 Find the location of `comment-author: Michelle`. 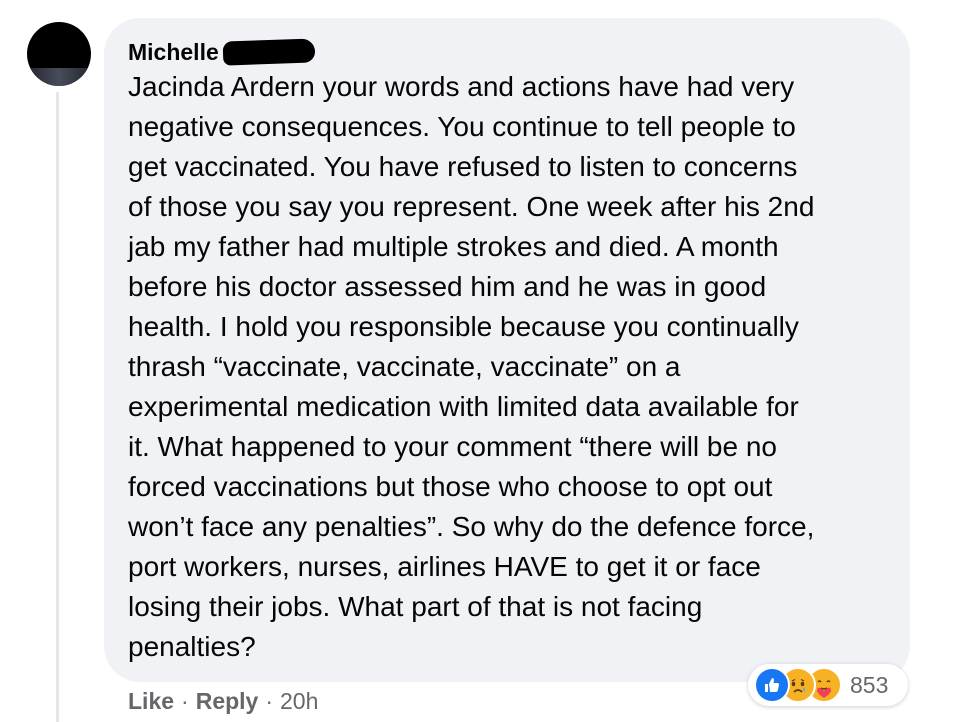

comment-author: Michelle is located at coordinates (222, 52).